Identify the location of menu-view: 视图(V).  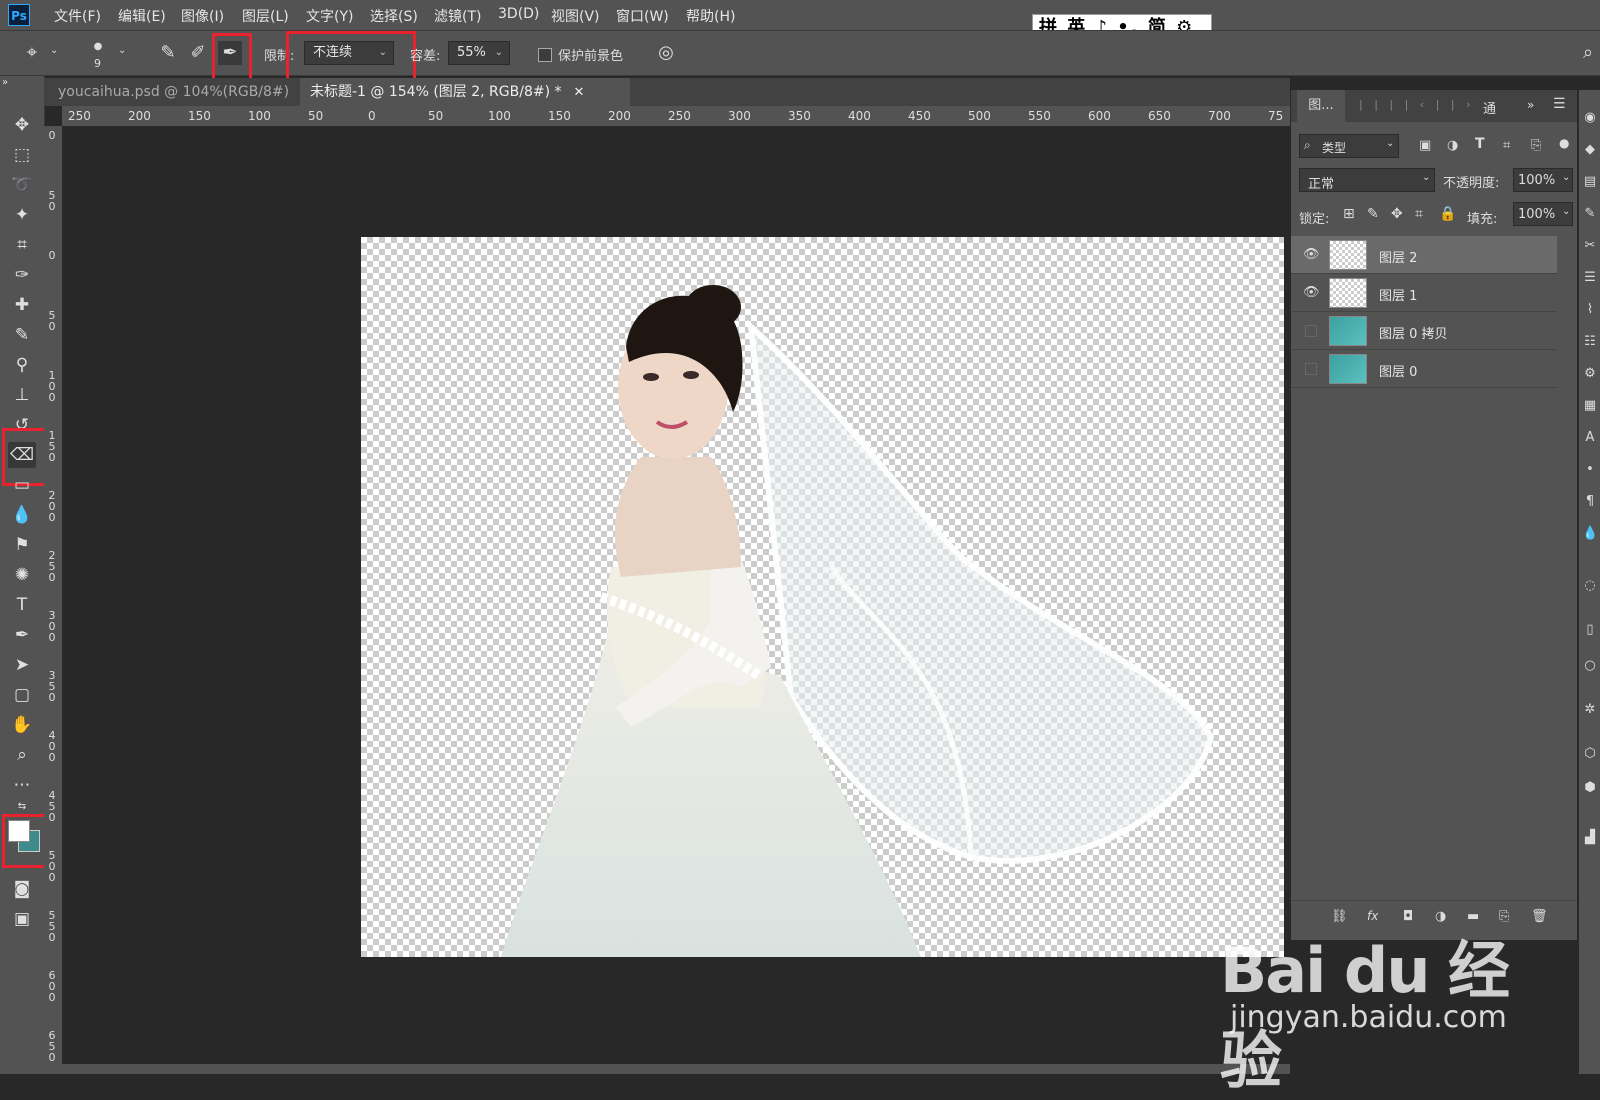
(575, 16).